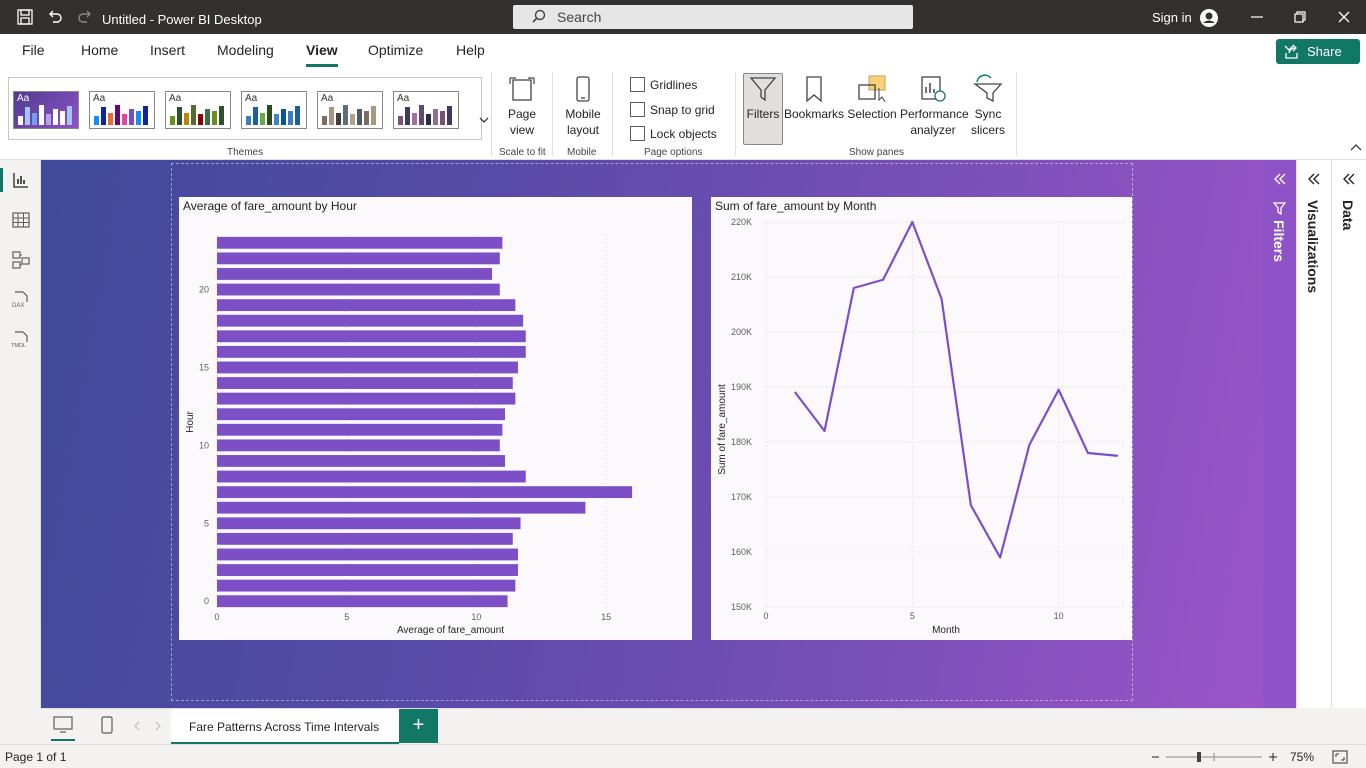  What do you see at coordinates (484, 120) in the screenshot?
I see `gallery-expand-icon` at bounding box center [484, 120].